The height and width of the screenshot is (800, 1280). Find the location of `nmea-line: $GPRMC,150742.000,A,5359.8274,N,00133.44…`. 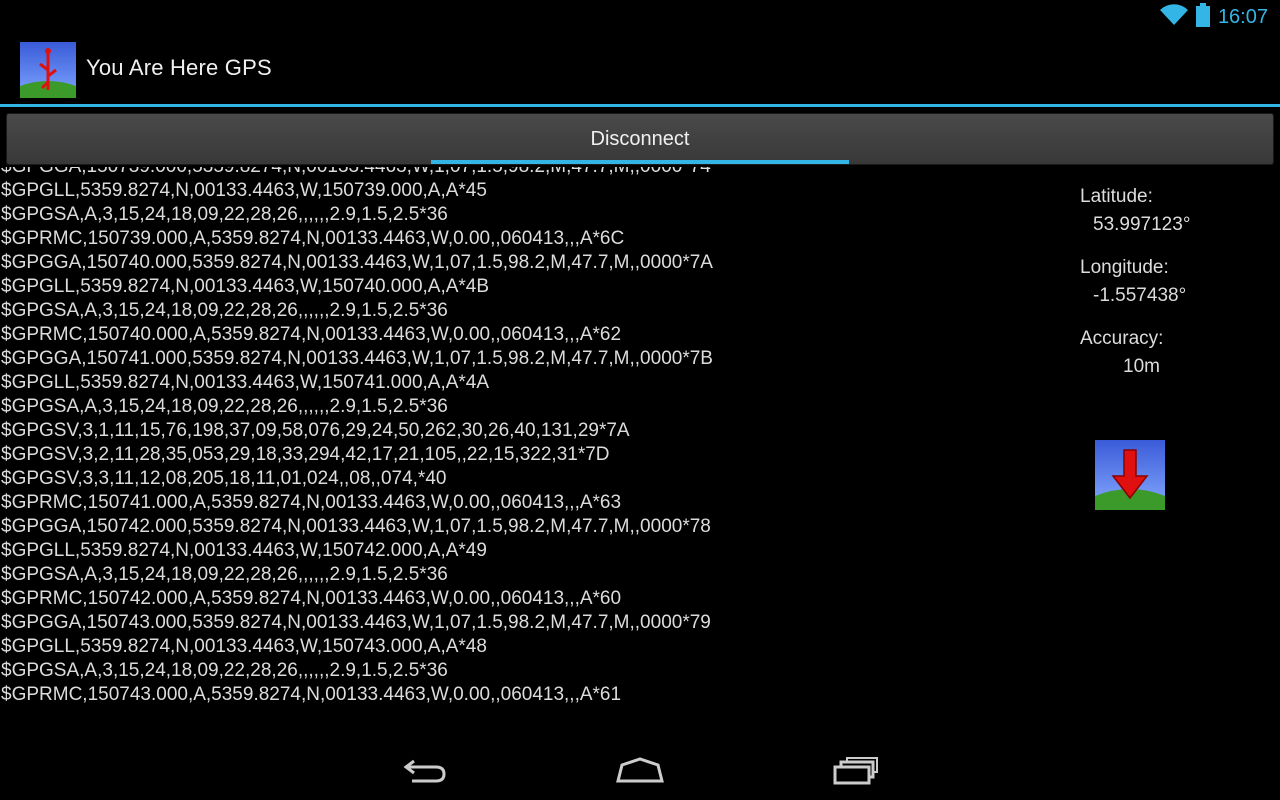

nmea-line: $GPRMC,150742.000,A,5359.8274,N,00133.44… is located at coordinates (311, 598).